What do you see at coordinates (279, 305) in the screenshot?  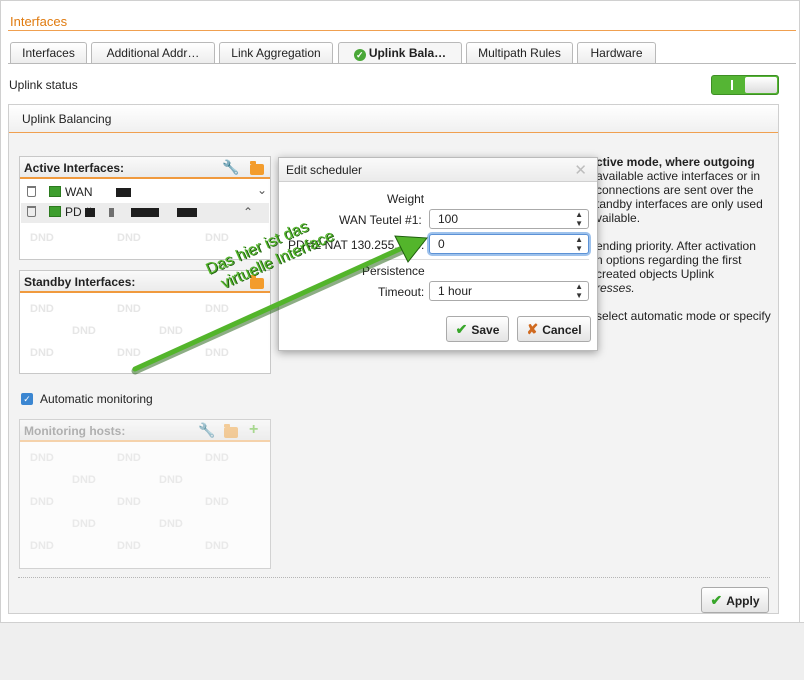 I see `annotation-arrow` at bounding box center [279, 305].